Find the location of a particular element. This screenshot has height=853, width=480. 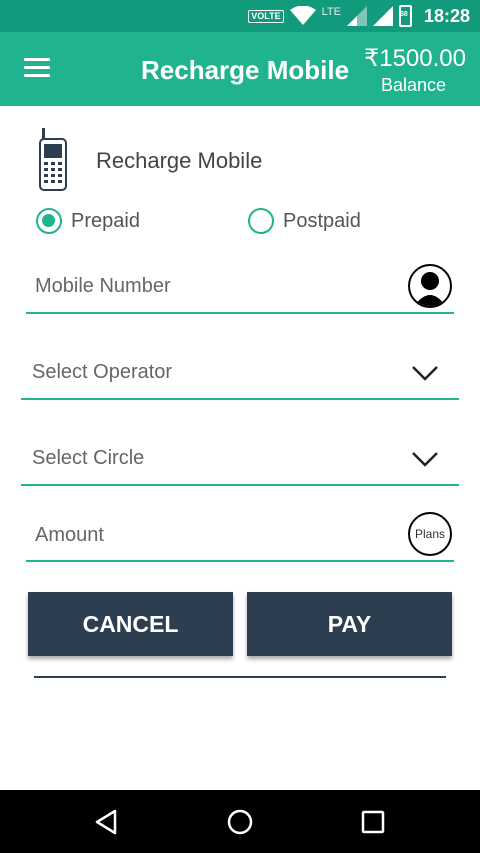

select-operator-placeholder: Select Operator is located at coordinates (102, 372).